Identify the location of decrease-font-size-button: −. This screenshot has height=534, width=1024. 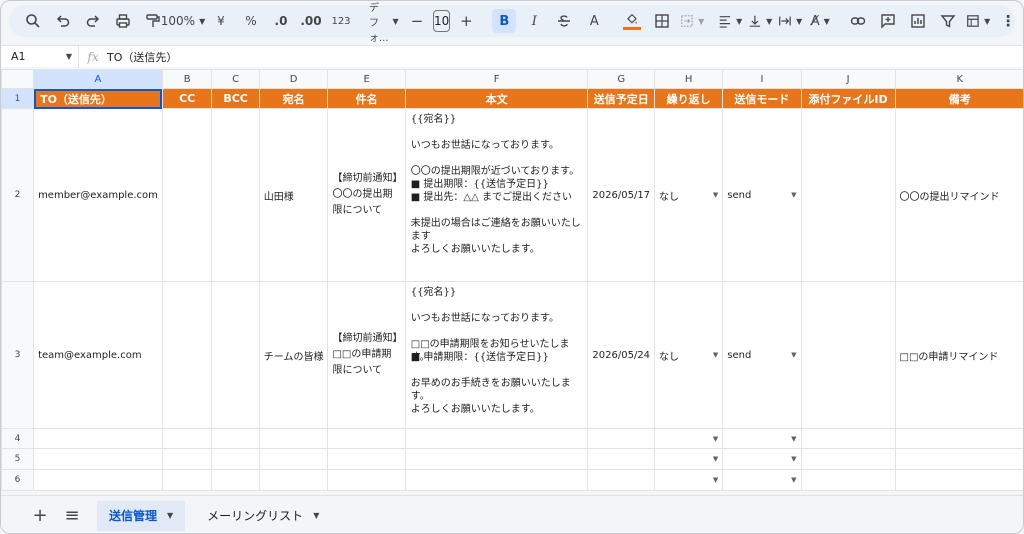
(417, 21).